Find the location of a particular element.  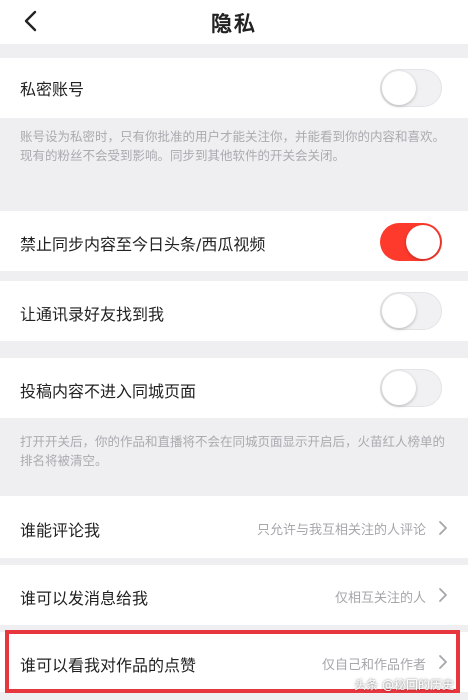

local-page-toggle is located at coordinates (411, 388).